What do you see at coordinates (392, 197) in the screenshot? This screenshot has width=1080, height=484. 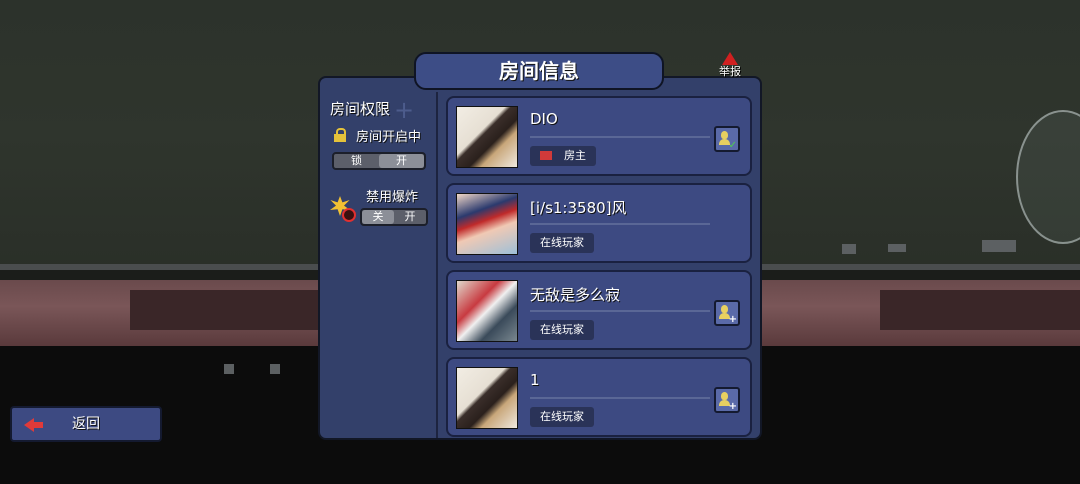 I see `disable-explosion-label: 禁用爆炸` at bounding box center [392, 197].